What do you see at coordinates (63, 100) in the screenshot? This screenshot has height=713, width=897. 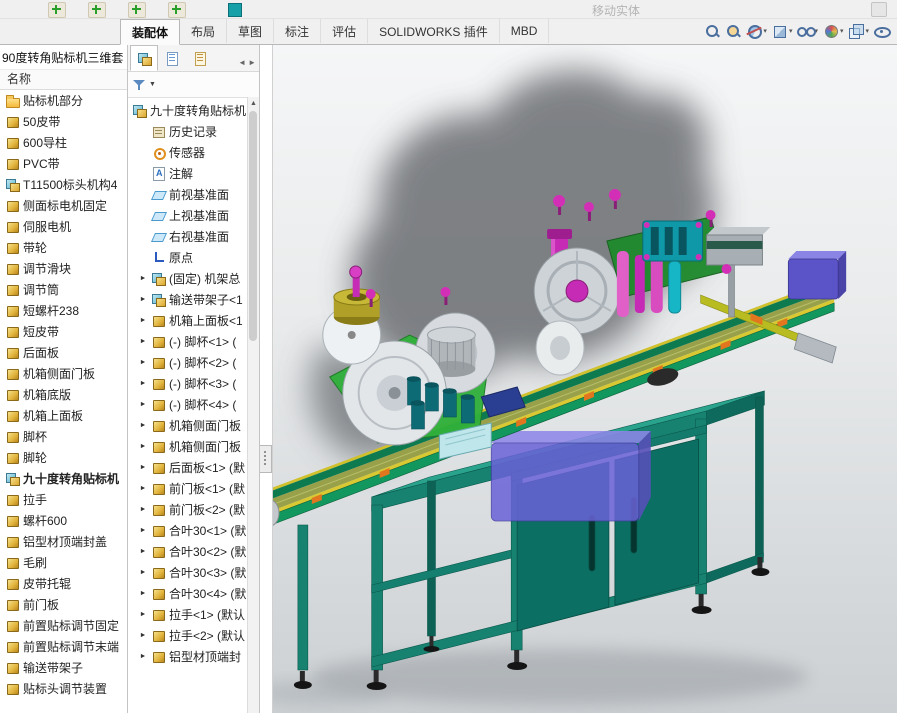 I see `file-list-item: 贴标机部分` at bounding box center [63, 100].